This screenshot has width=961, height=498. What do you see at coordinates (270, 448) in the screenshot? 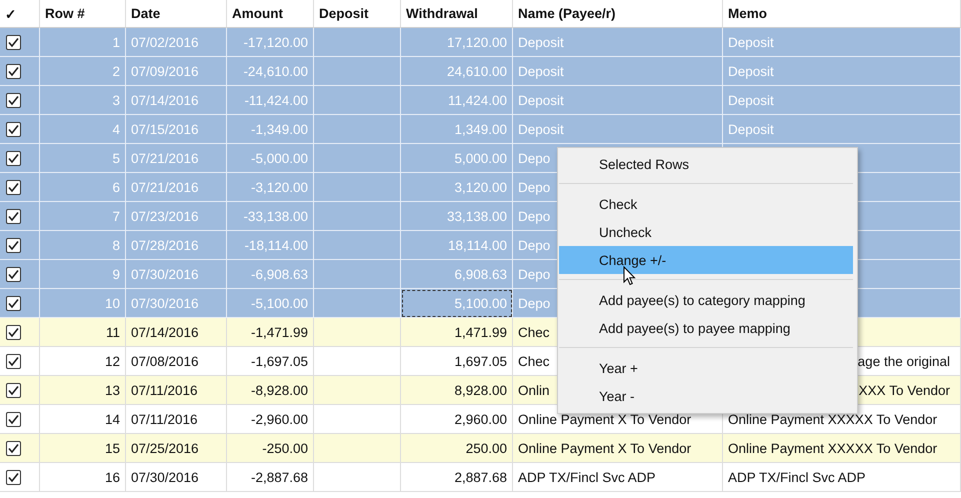
I see `table-cell: -250.00` at bounding box center [270, 448].